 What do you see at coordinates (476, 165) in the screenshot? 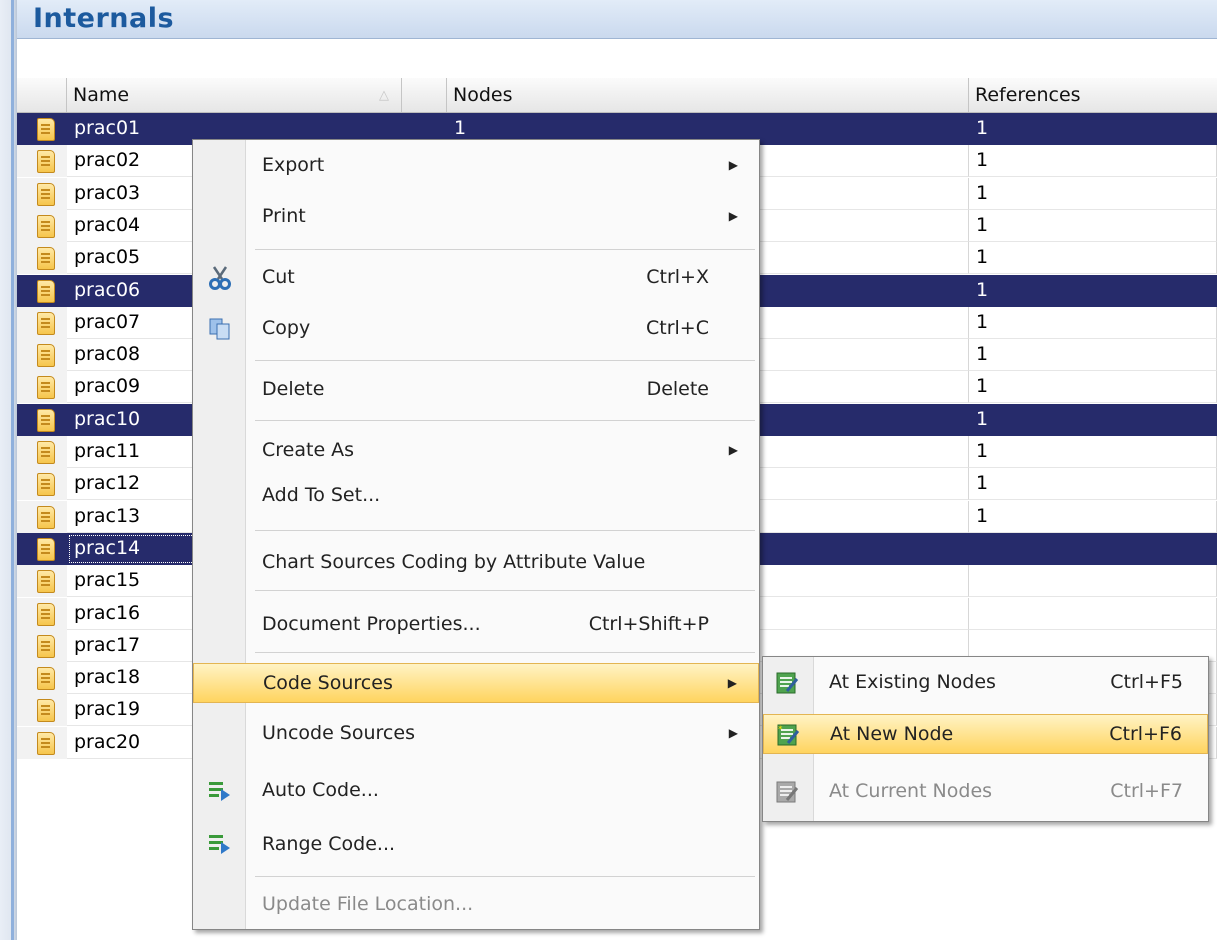
I see `menu-item-export: Export ▶` at bounding box center [476, 165].